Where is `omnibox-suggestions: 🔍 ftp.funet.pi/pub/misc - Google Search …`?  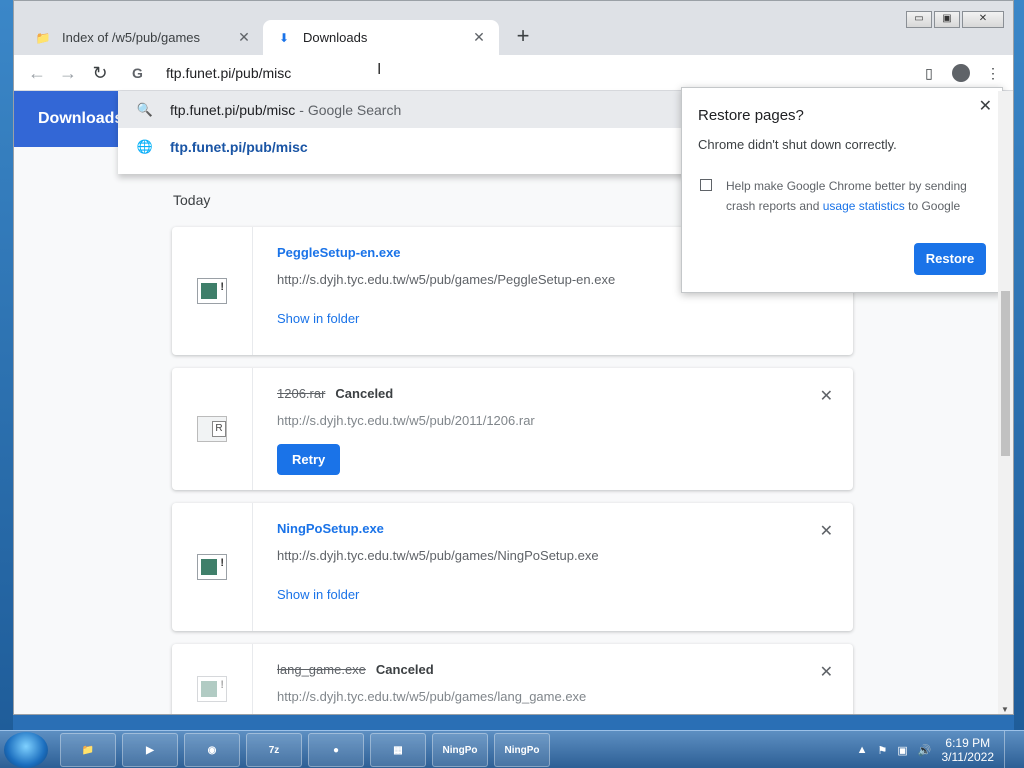
omnibox-suggestions: 🔍 ftp.funet.pi/pub/misc - Google Search … is located at coordinates (408, 132).